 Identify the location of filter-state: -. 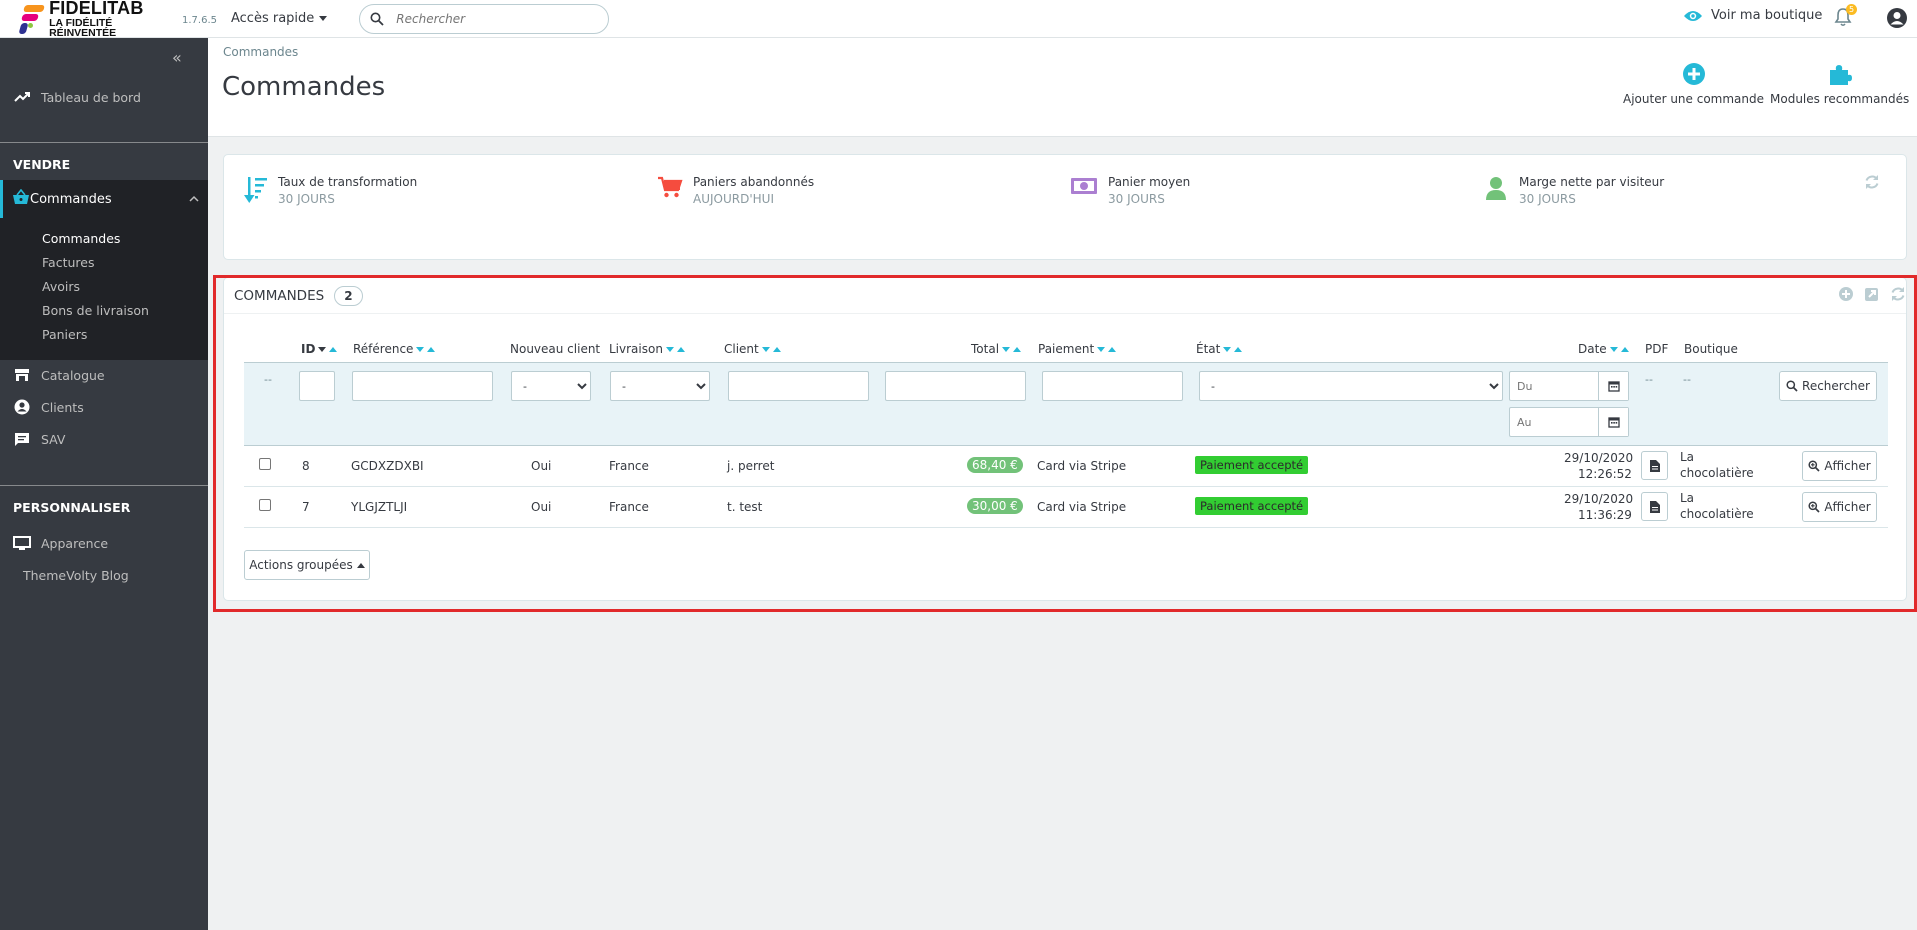
(1351, 386).